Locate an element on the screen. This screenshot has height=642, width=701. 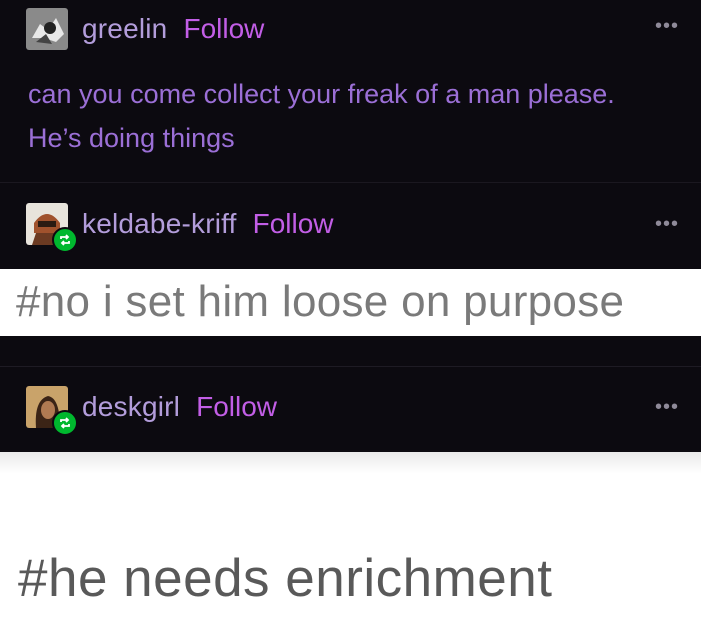
post-tag: #no i set him loose on purpose is located at coordinates (320, 302).